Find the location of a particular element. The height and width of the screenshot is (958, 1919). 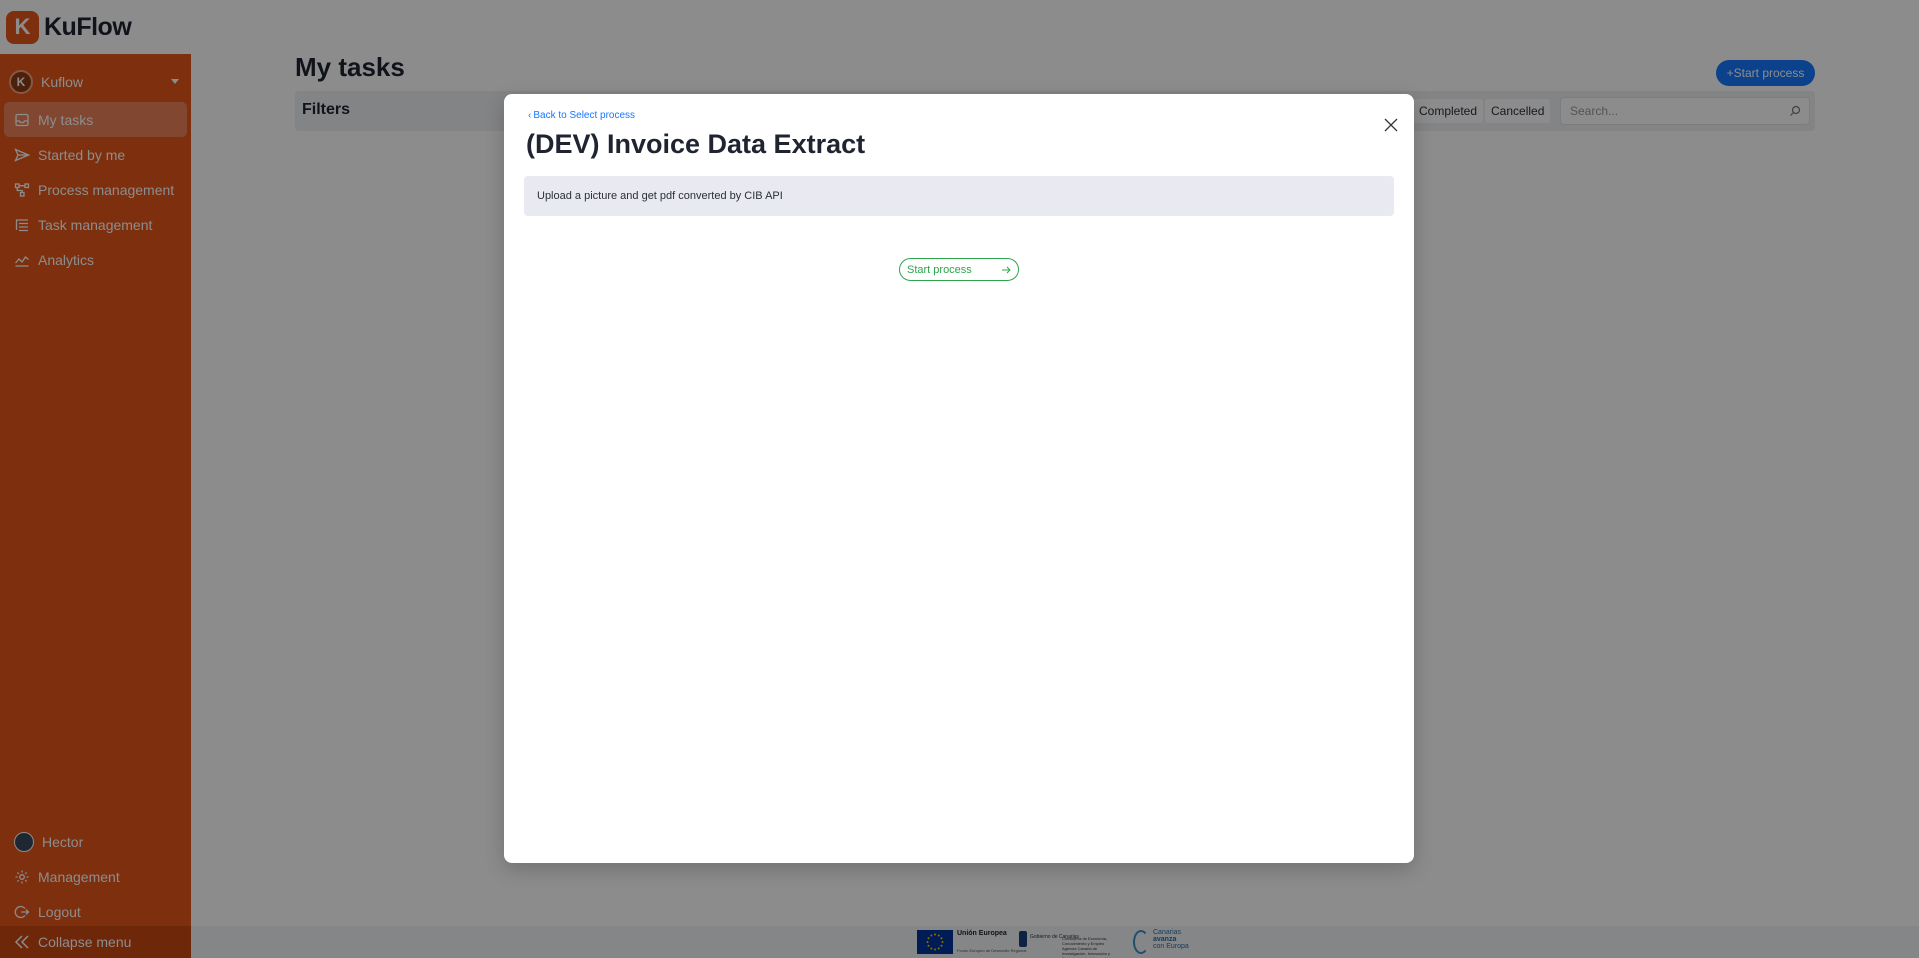

arrow-right-icon is located at coordinates (1006, 270).